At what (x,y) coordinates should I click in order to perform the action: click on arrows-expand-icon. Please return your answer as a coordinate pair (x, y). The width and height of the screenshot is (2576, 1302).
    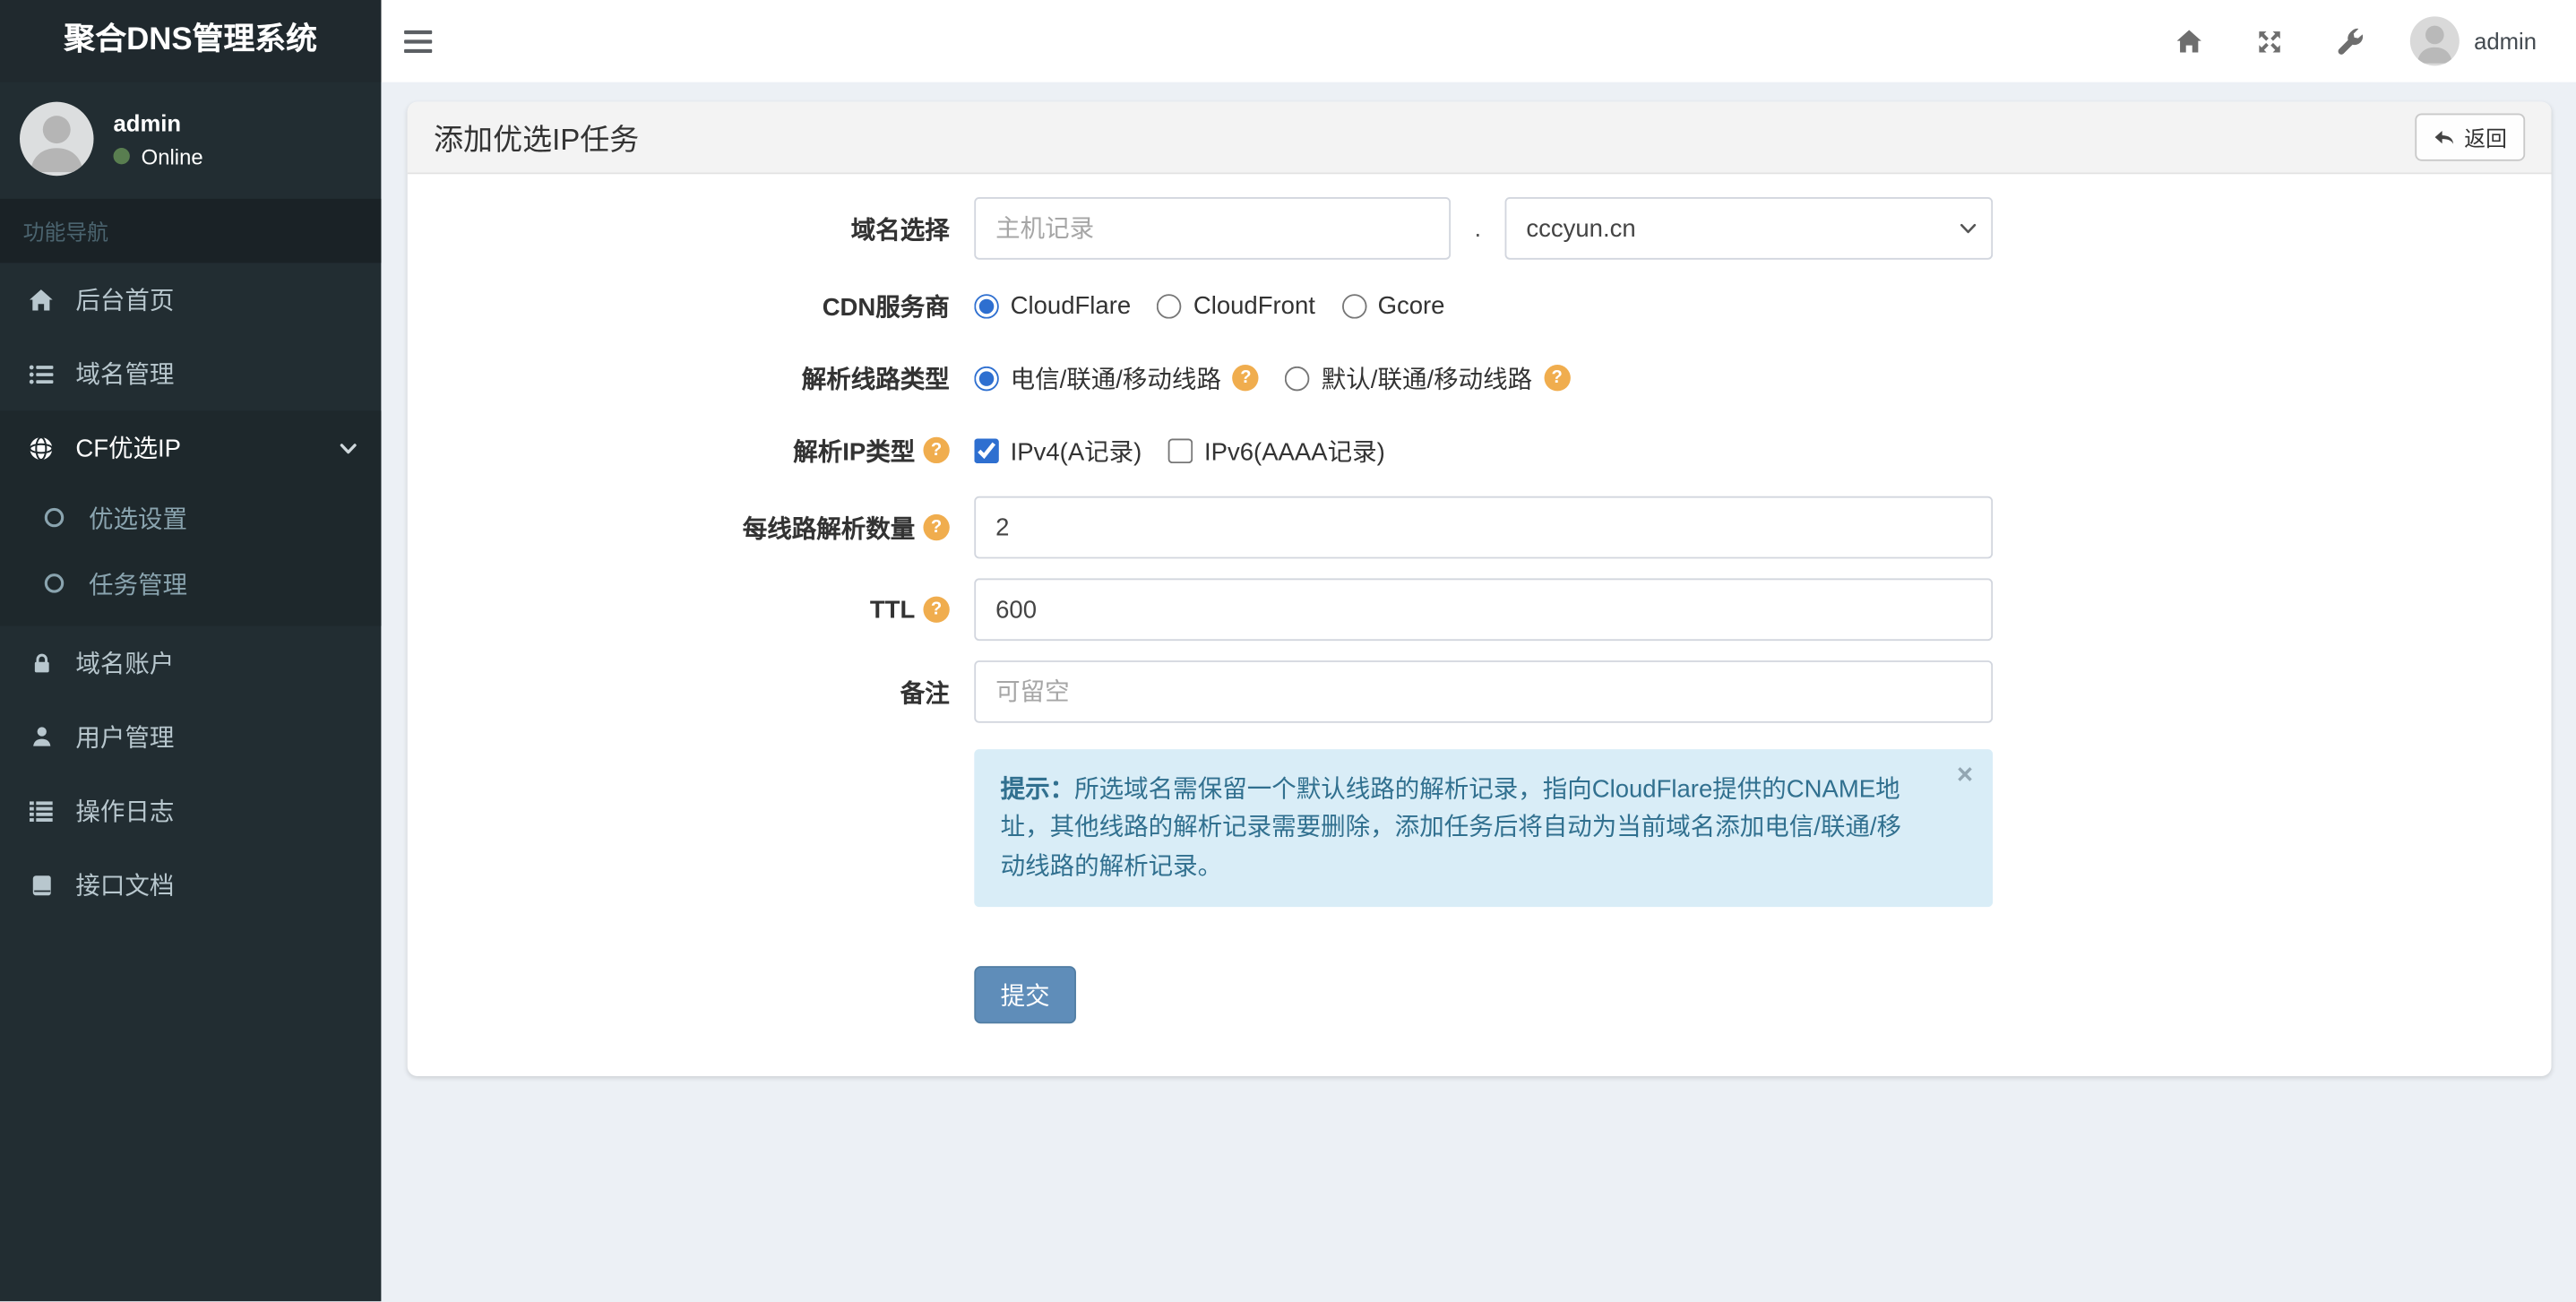
    Looking at the image, I should click on (2269, 41).